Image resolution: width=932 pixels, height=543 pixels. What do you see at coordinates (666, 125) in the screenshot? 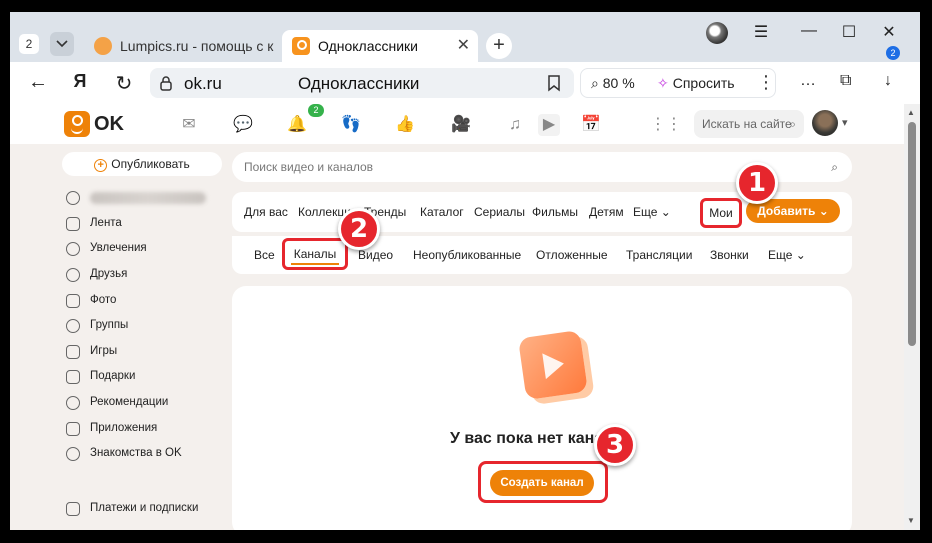
I see `apps-grid-icon: ⋮⋮` at bounding box center [666, 125].